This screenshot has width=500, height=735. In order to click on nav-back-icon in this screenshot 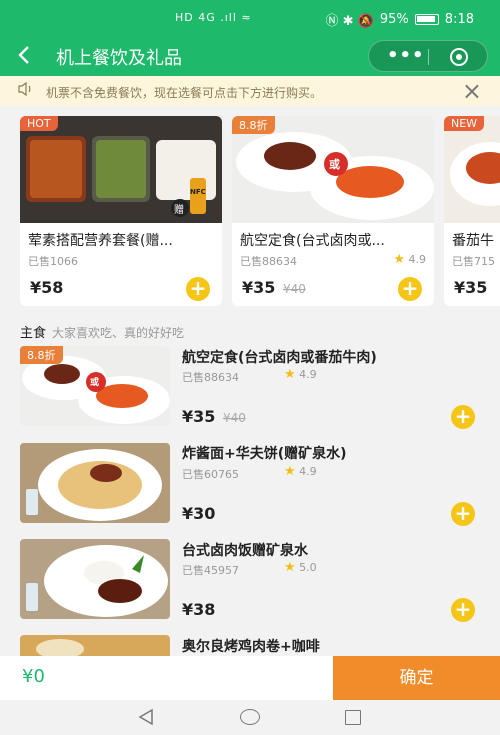, I will do `click(146, 717)`.